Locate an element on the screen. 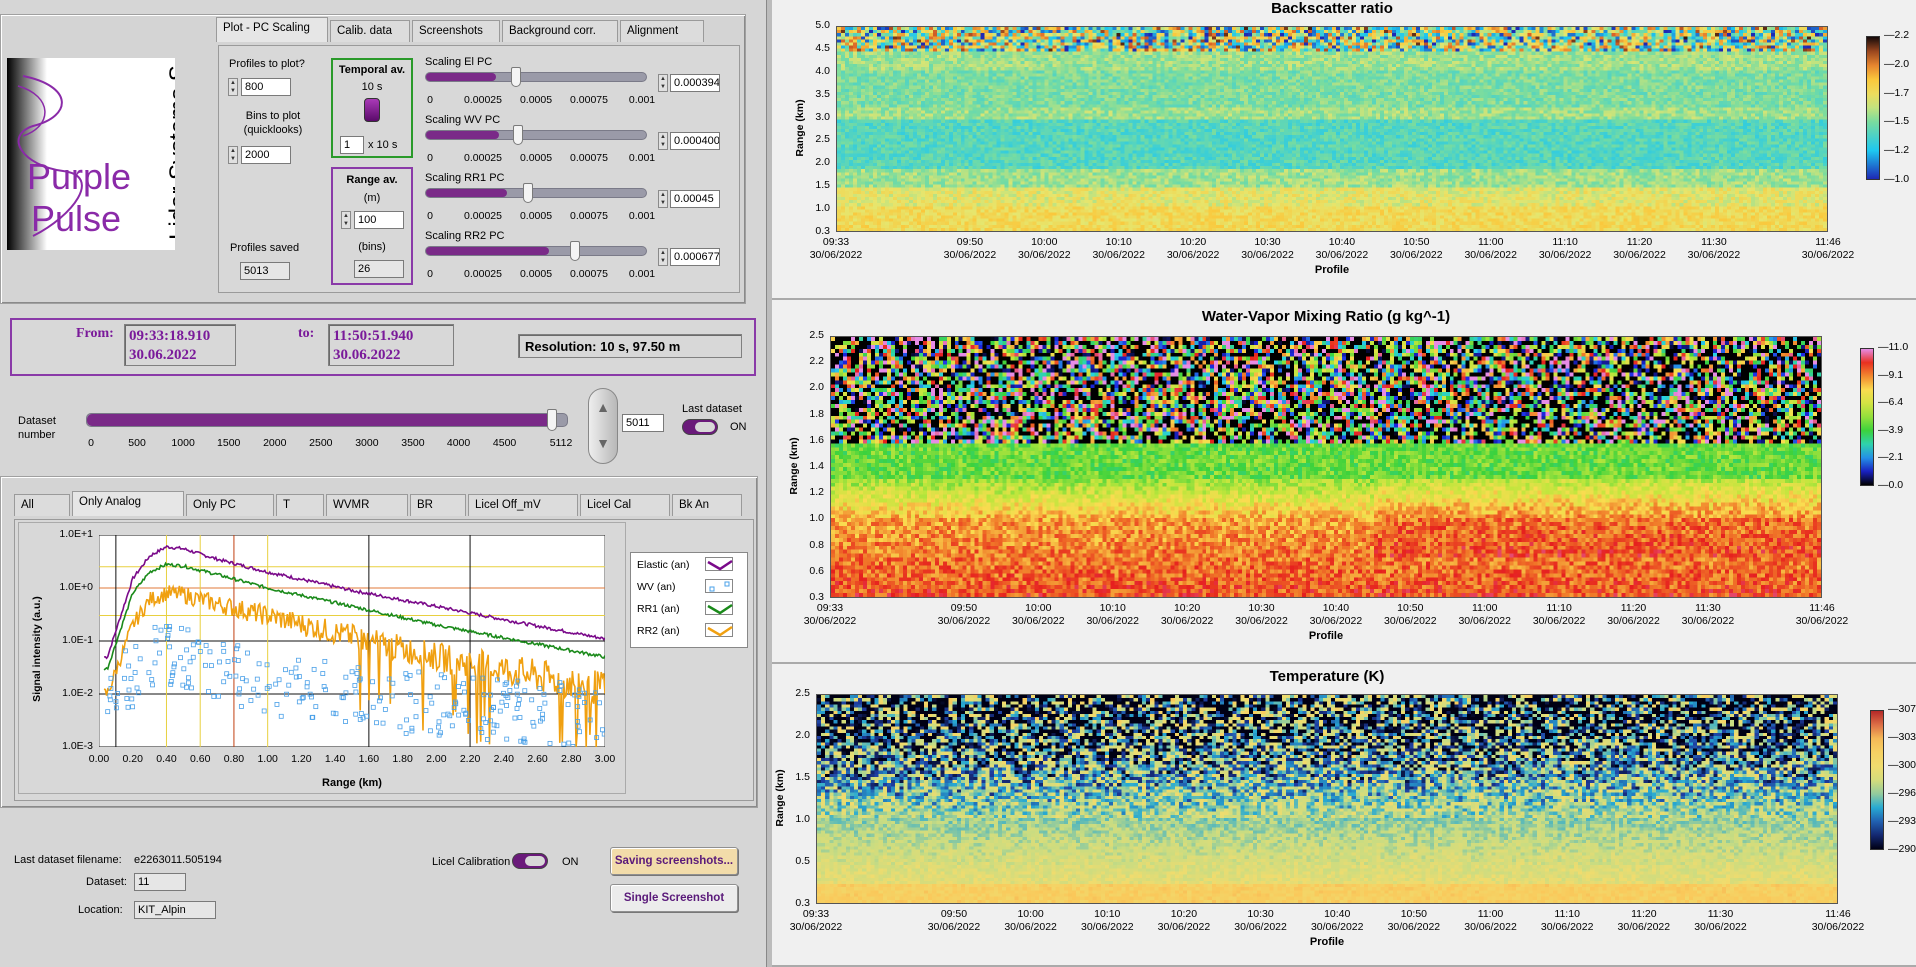  dataset-number-label: Dataset number is located at coordinates (37, 428).